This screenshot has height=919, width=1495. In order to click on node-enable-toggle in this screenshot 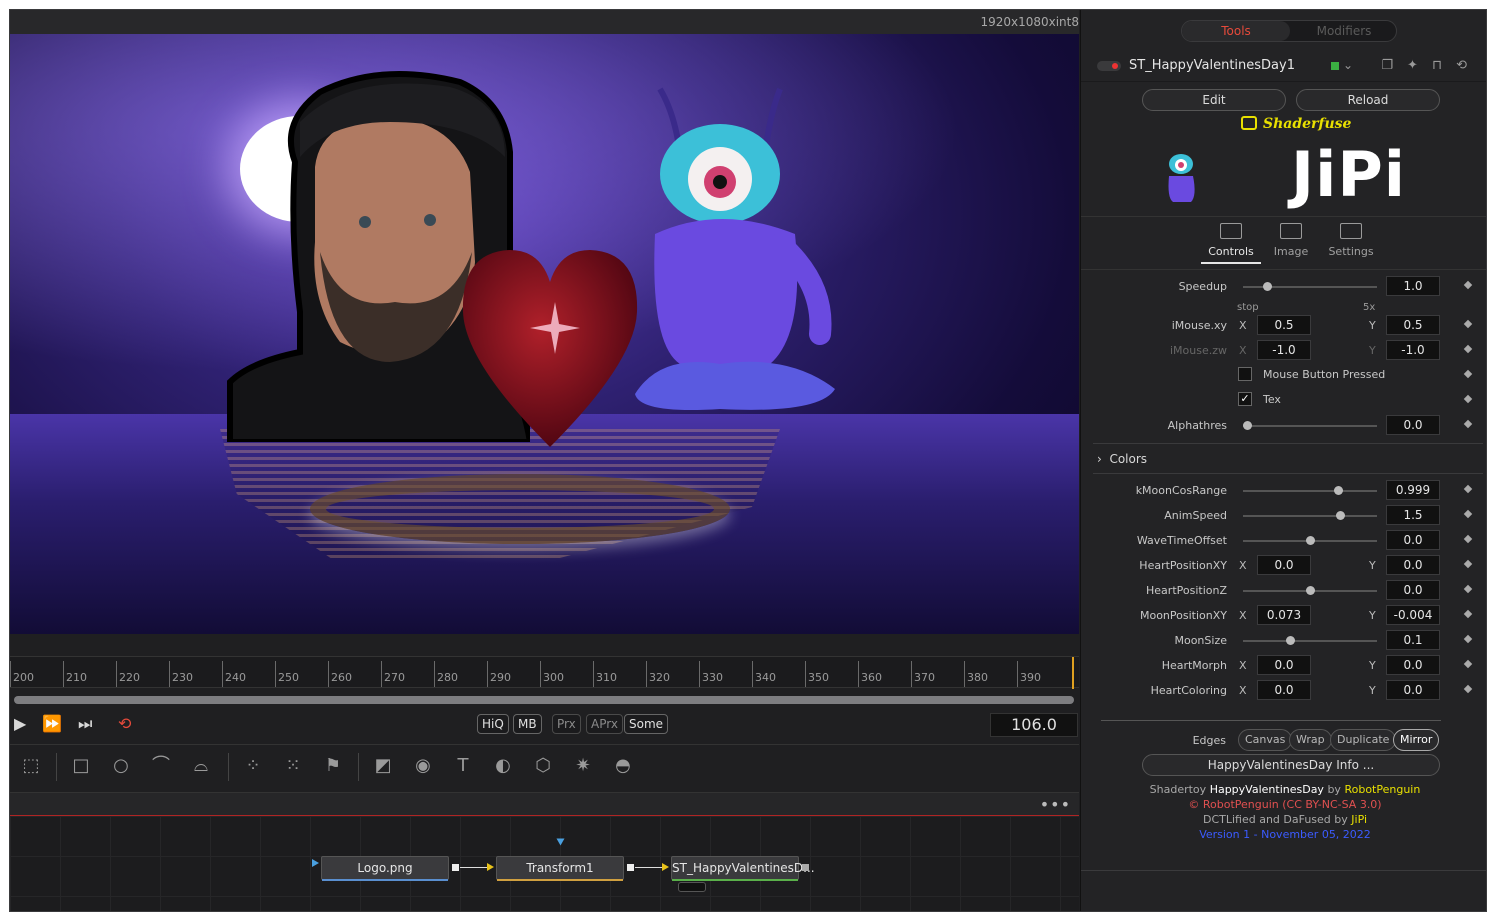, I will do `click(1109, 66)`.